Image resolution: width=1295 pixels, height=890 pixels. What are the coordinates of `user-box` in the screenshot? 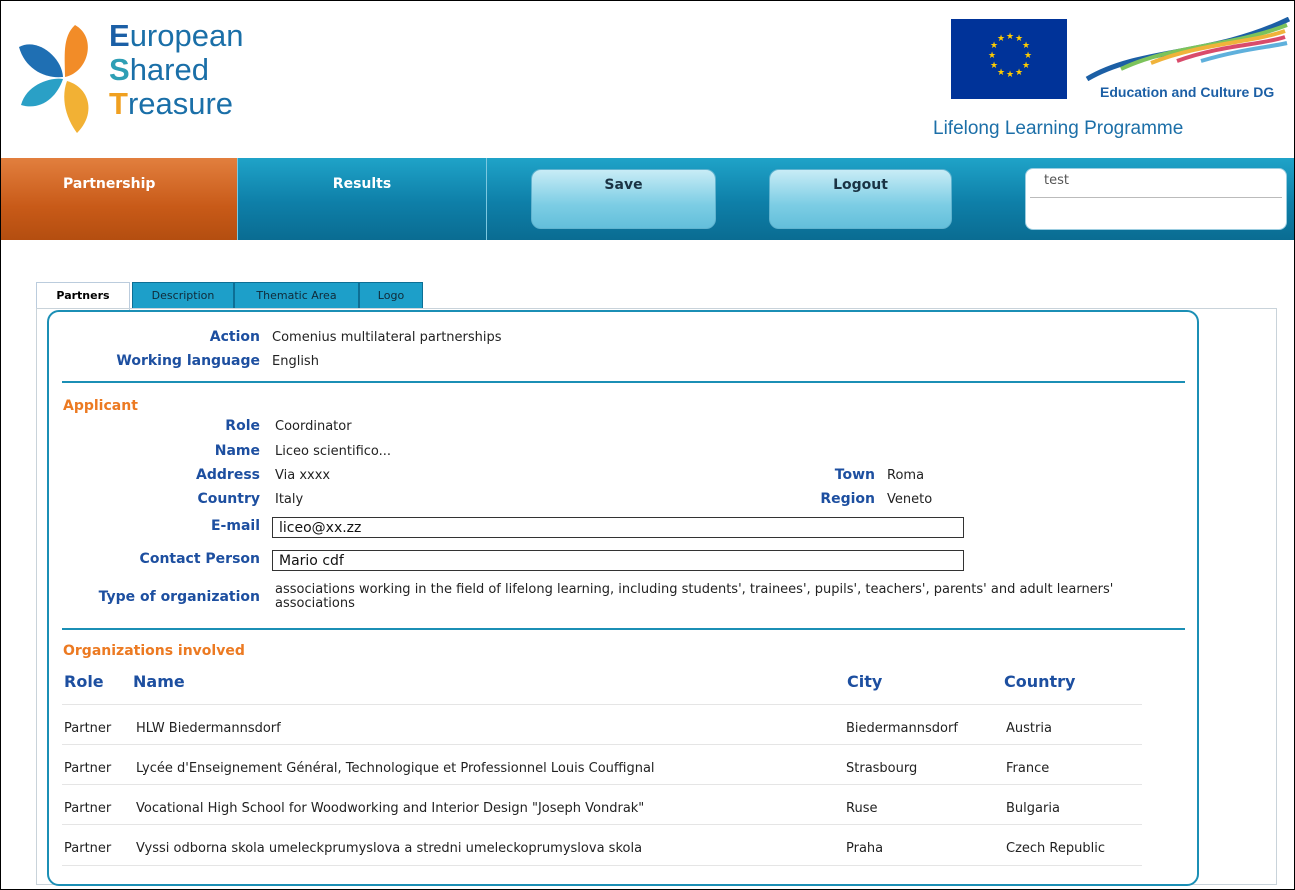 It's located at (1156, 199).